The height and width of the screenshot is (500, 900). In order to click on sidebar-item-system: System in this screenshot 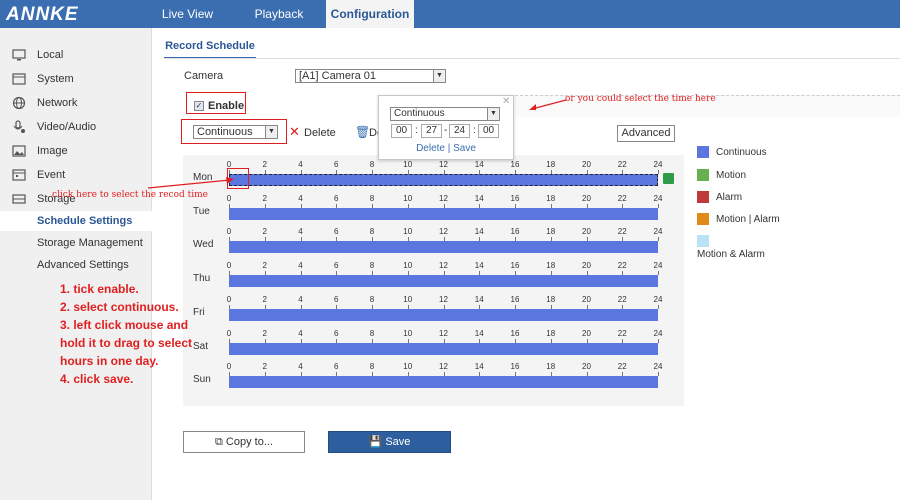, I will do `click(76, 79)`.